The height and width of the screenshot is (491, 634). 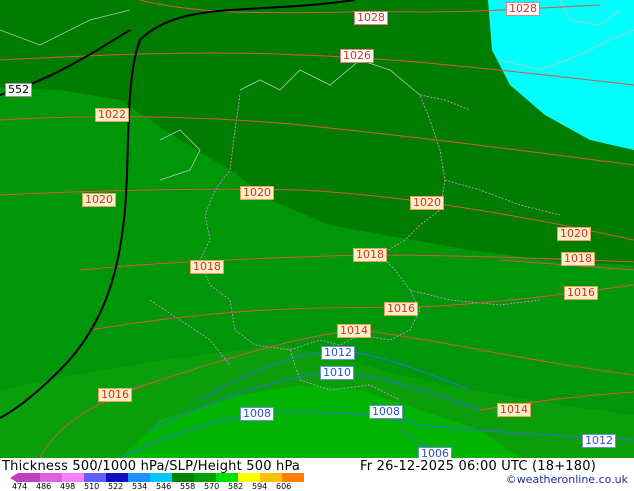 What do you see at coordinates (112, 115) in the screenshot?
I see `isobar-label: 1022` at bounding box center [112, 115].